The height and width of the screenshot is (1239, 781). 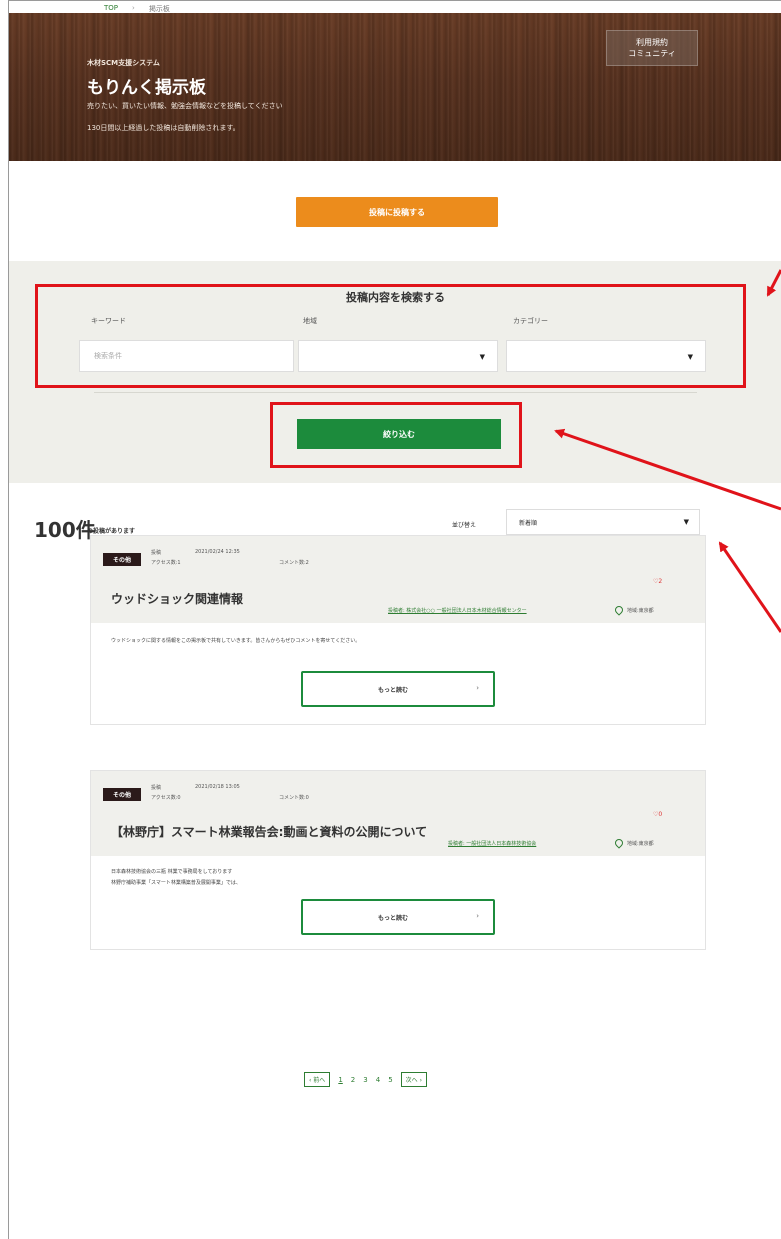 I want to click on page-link-2: 2, so click(x=353, y=1080).